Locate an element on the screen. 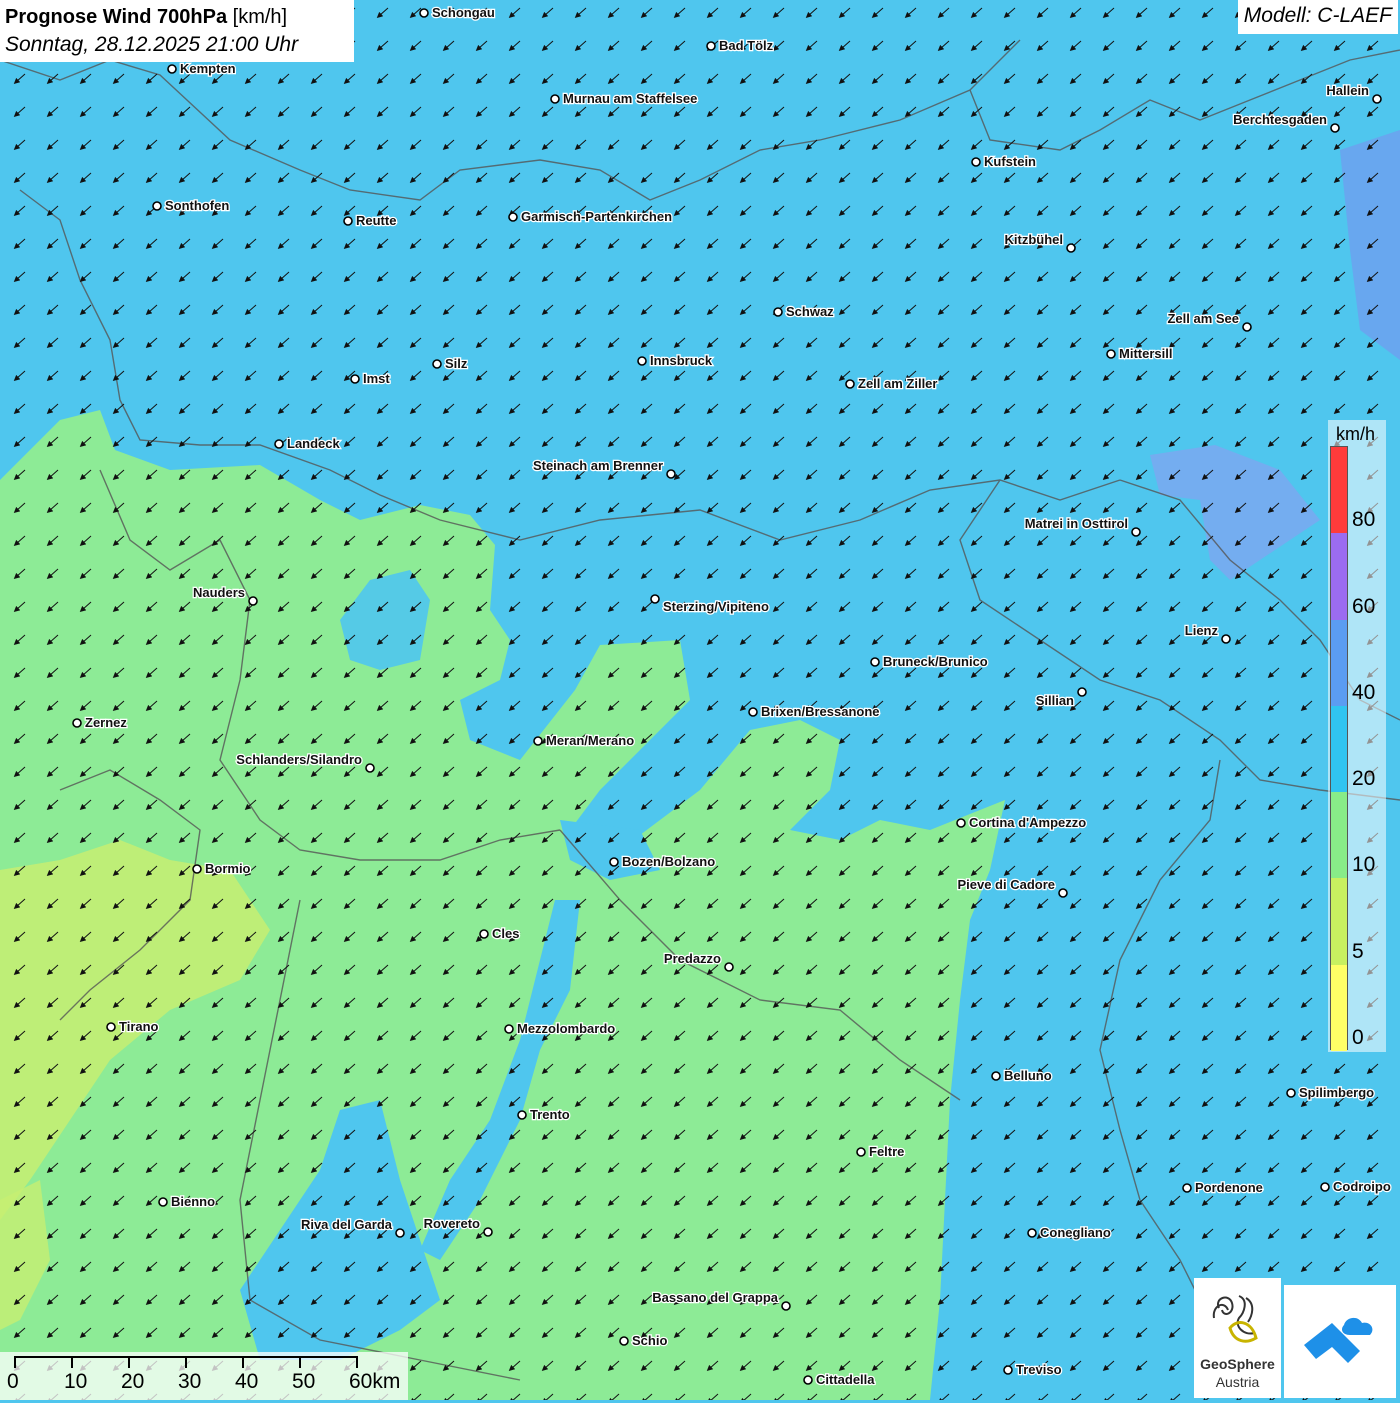 This screenshot has width=1400, height=1403. city-label: Bormio is located at coordinates (228, 868).